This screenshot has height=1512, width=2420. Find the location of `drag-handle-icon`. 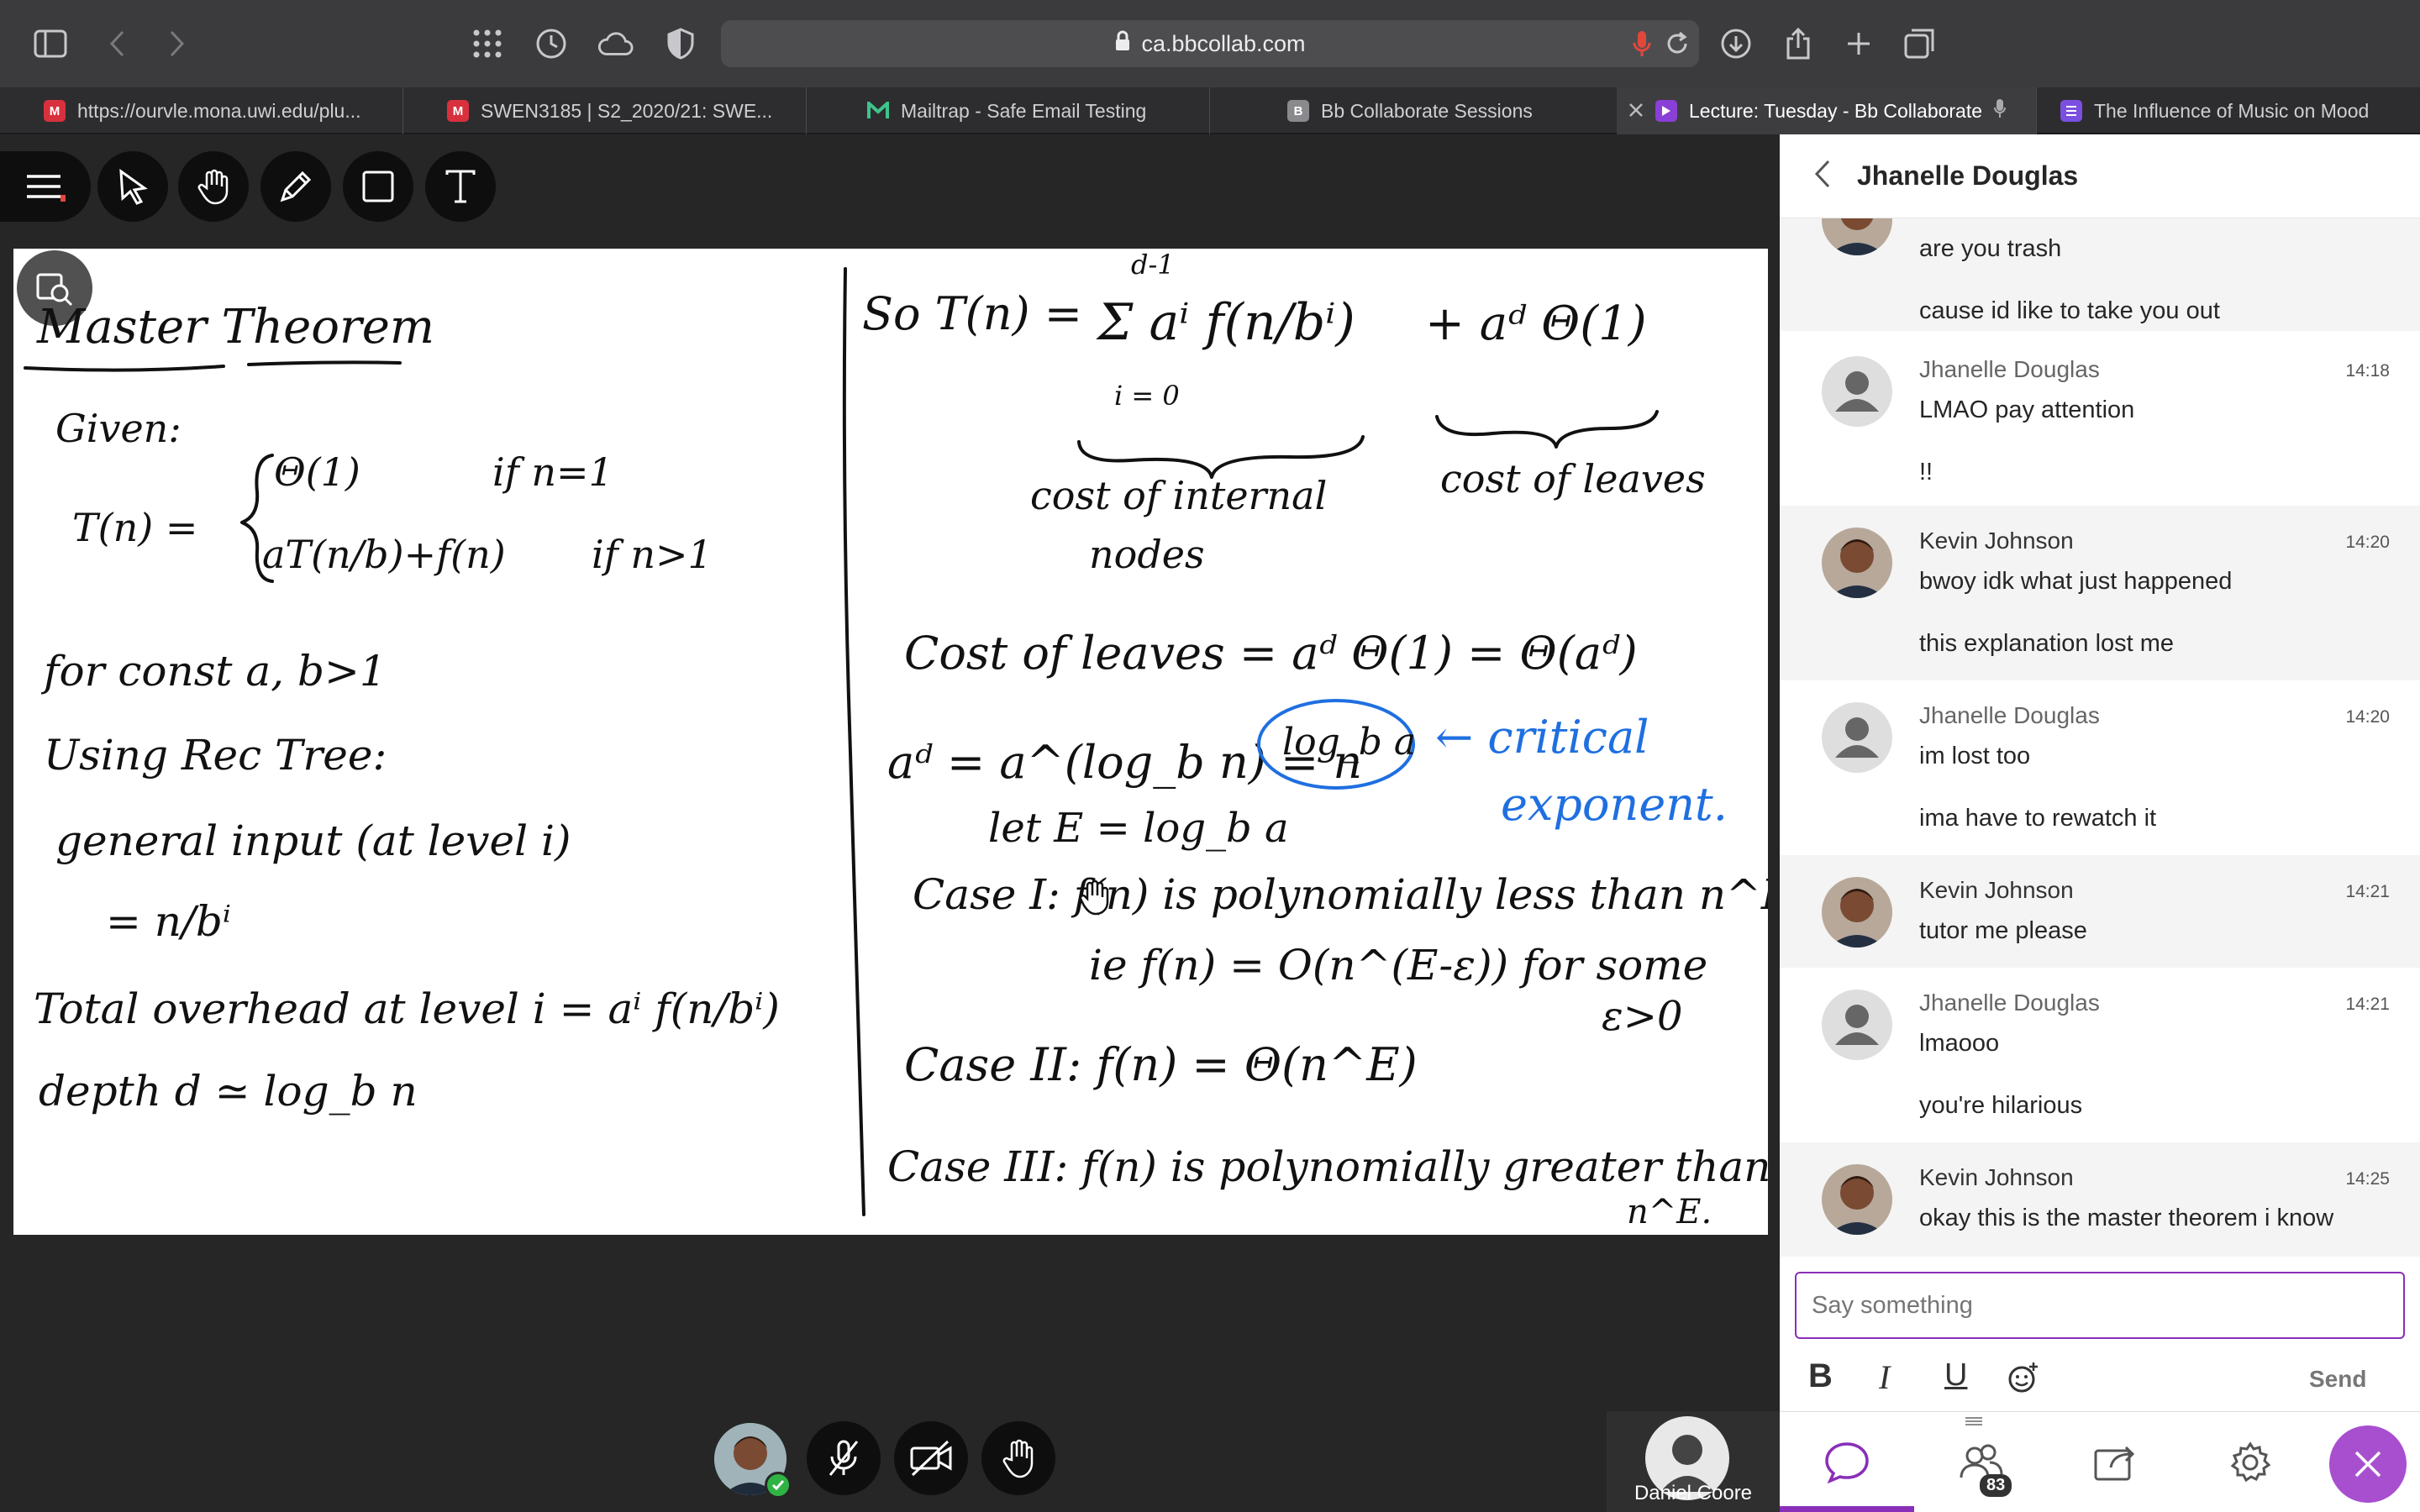

drag-handle-icon is located at coordinates (1974, 1423).